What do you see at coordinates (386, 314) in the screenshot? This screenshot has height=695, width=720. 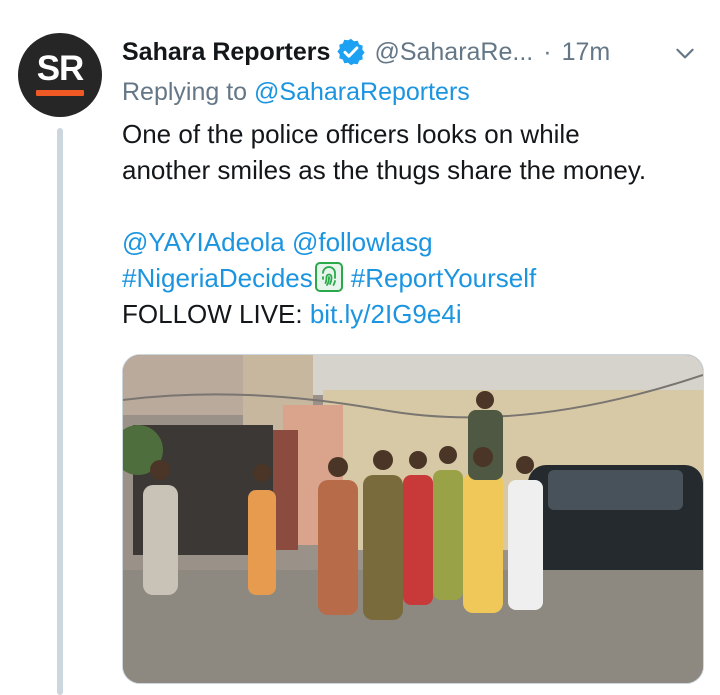 I see `follow-live-link: bit.ly/2IG9e4i` at bounding box center [386, 314].